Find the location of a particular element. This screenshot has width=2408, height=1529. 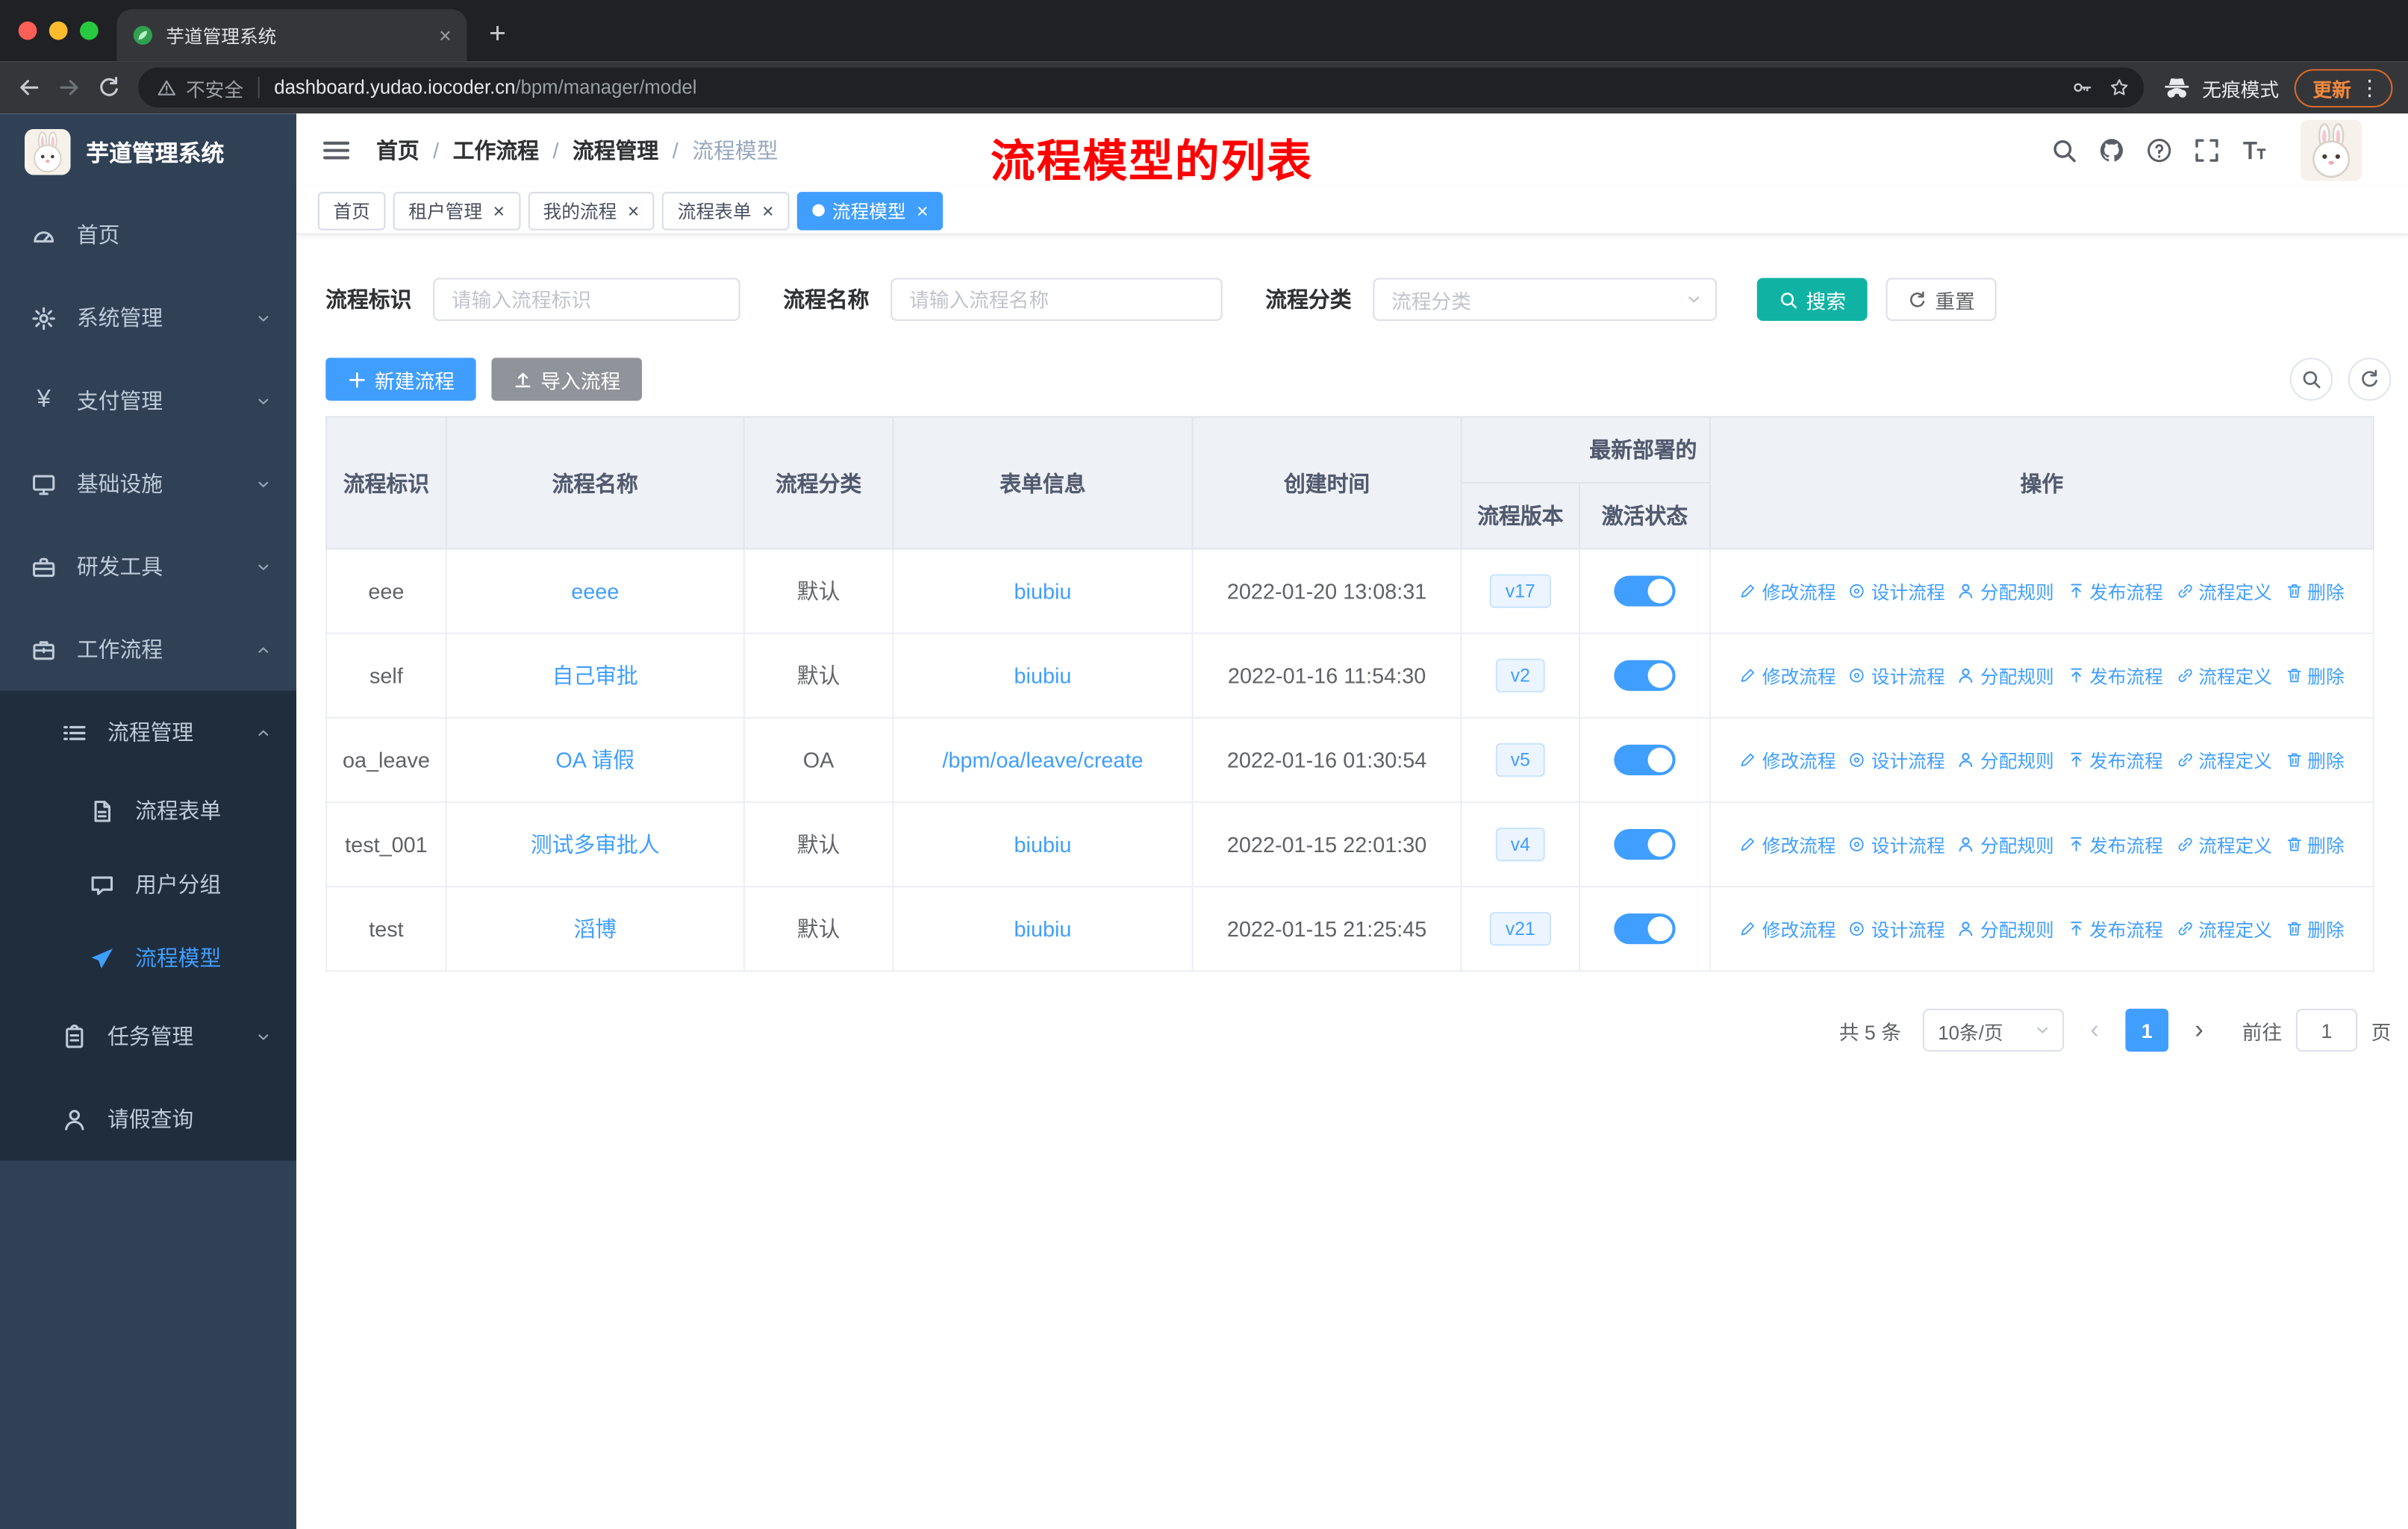

sidebar-item-task-management: 任务管理 is located at coordinates (148, 1036).